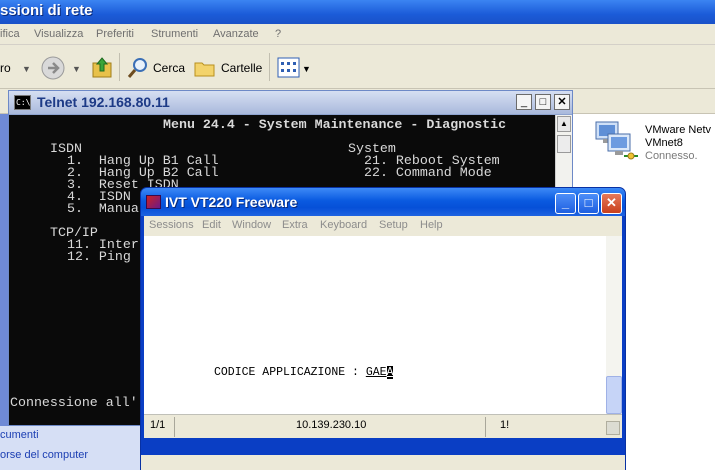  I want to click on menu-item-preferiti: Preferiti, so click(115, 34).